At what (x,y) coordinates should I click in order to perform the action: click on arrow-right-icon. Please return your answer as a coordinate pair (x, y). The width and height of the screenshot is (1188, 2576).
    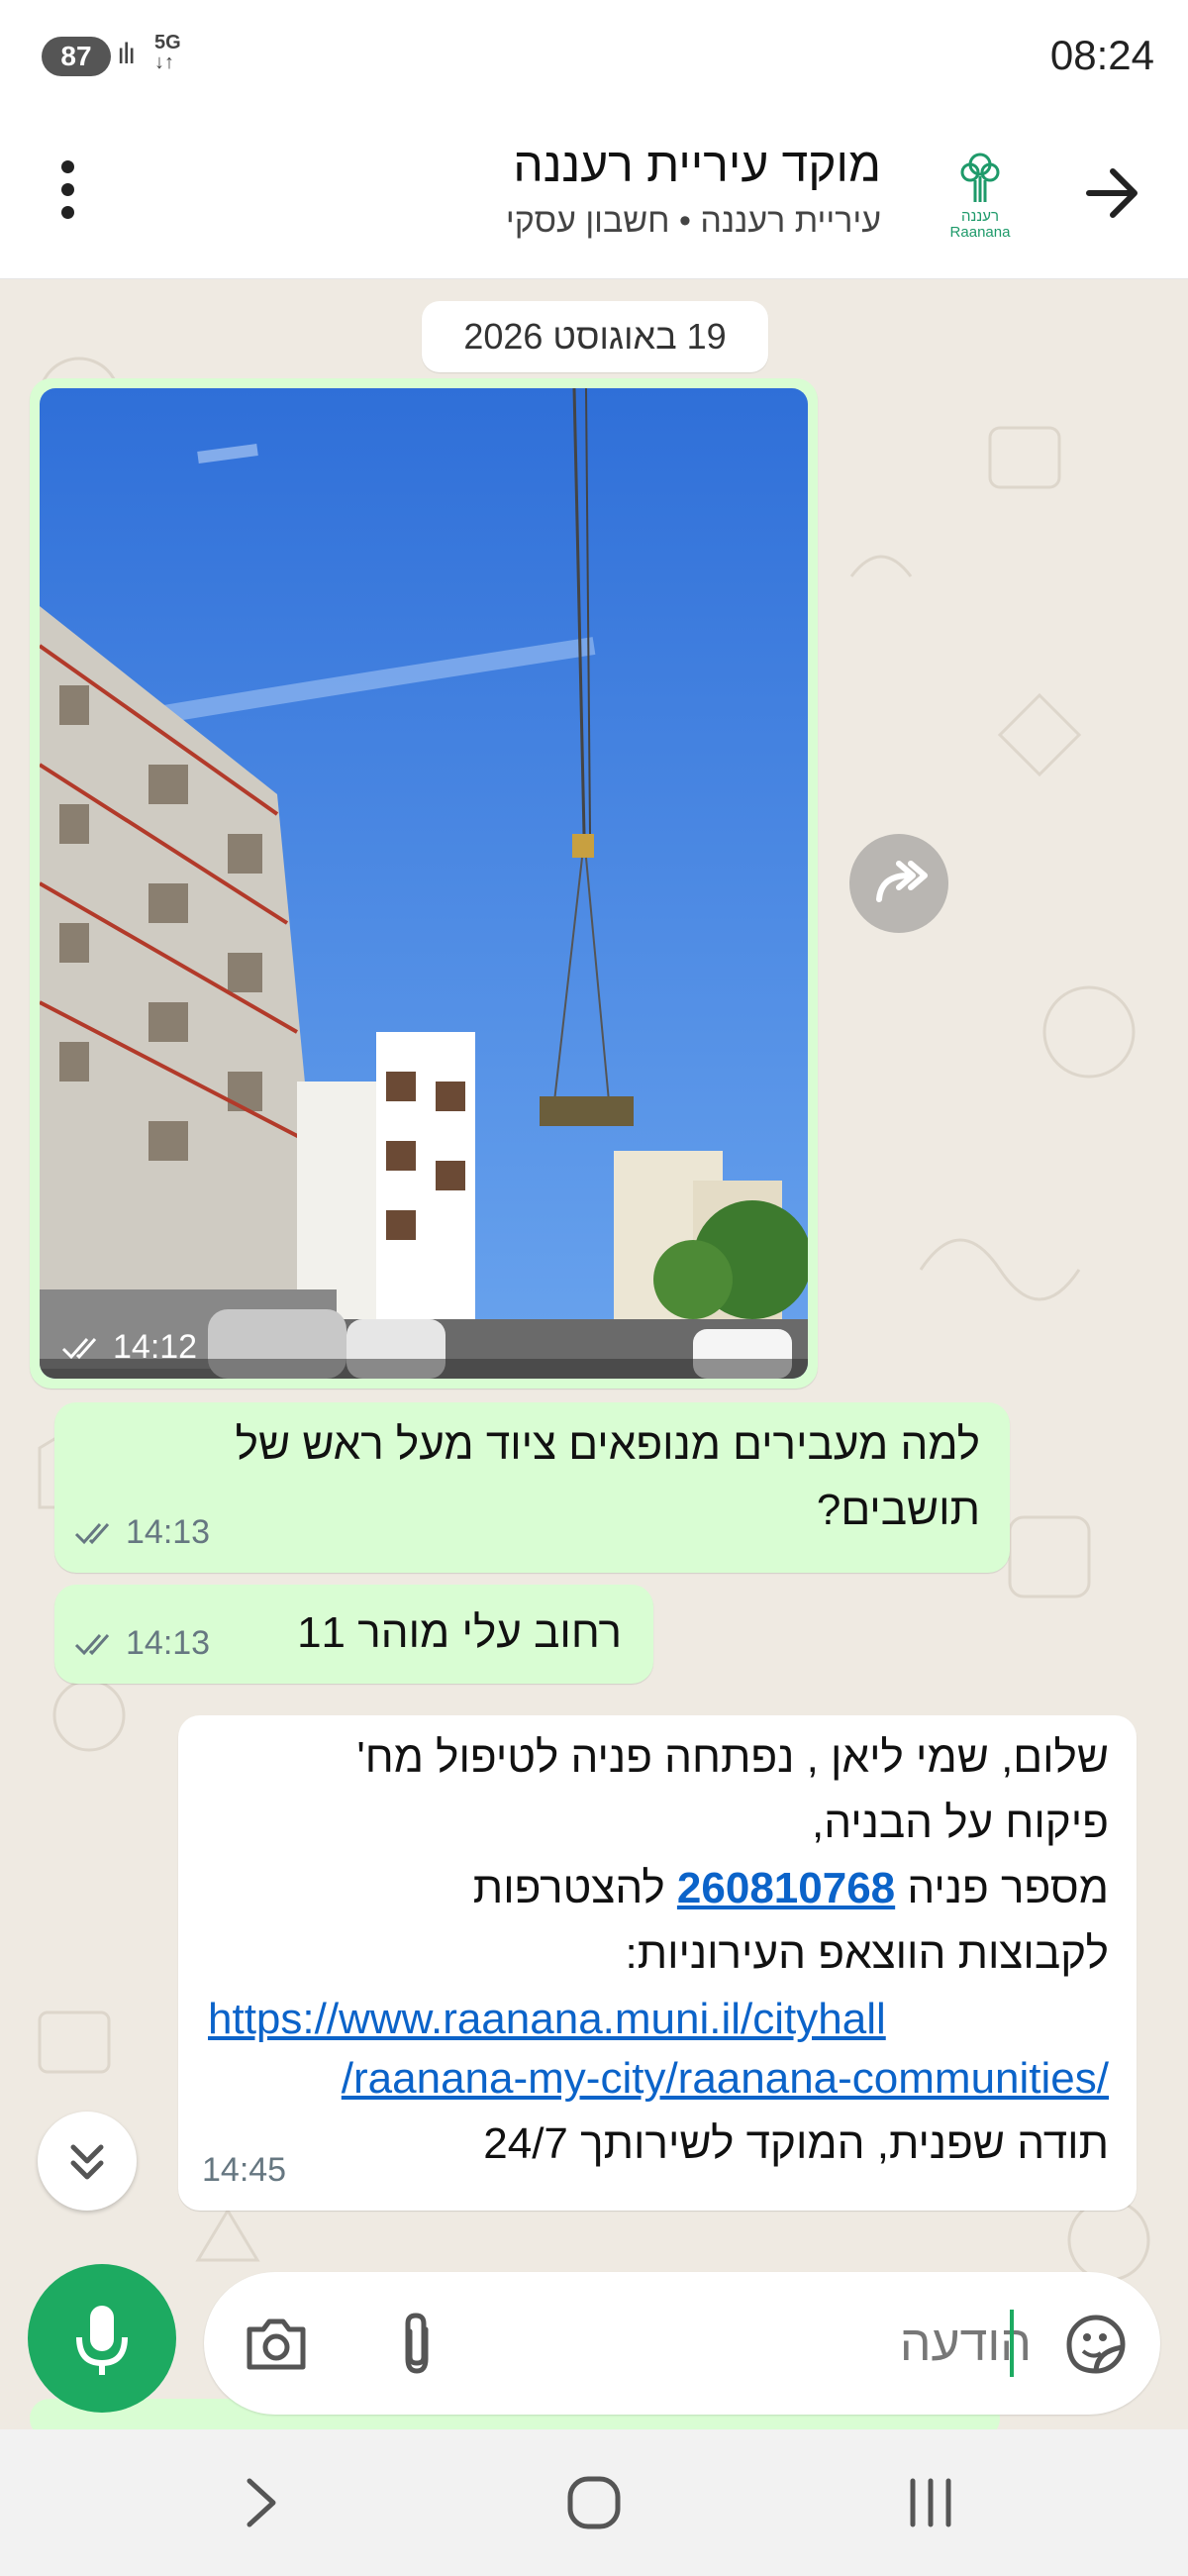
    Looking at the image, I should click on (1111, 193).